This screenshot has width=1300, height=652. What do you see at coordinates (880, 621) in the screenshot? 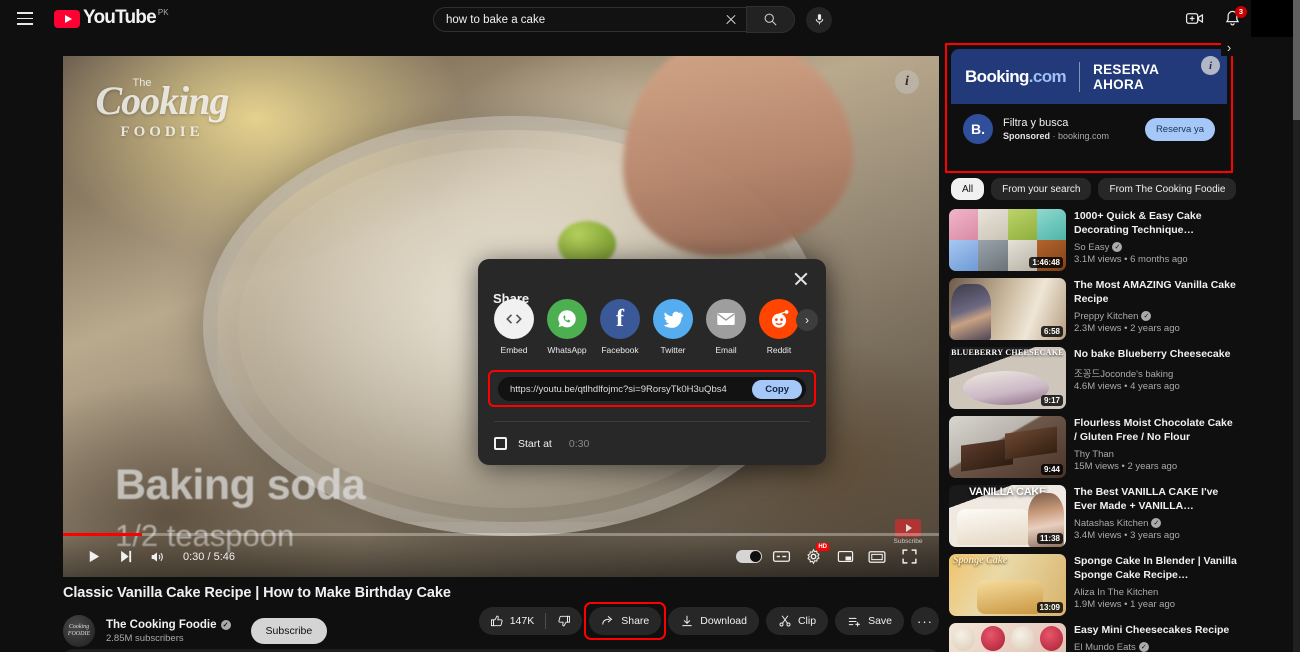
I see `save-button-label: Save` at bounding box center [880, 621].